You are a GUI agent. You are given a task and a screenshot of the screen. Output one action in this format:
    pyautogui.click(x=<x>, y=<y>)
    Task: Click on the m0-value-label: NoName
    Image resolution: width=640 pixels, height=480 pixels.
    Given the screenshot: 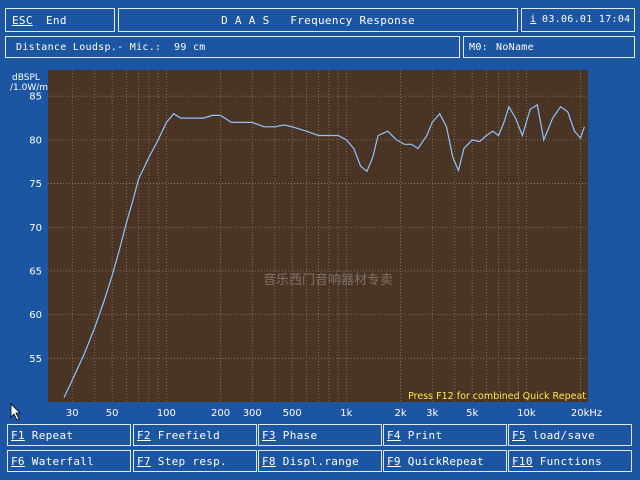 What is the action you would take?
    pyautogui.click(x=515, y=47)
    